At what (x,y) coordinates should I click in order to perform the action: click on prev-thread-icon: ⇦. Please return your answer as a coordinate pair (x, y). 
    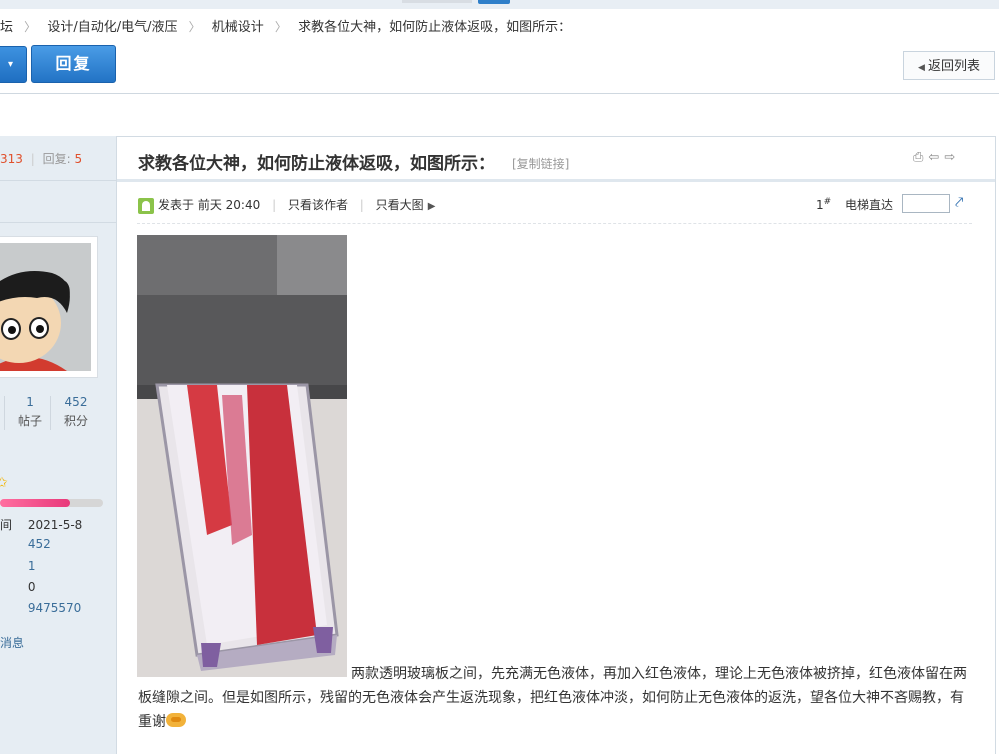
    Looking at the image, I should click on (933, 157).